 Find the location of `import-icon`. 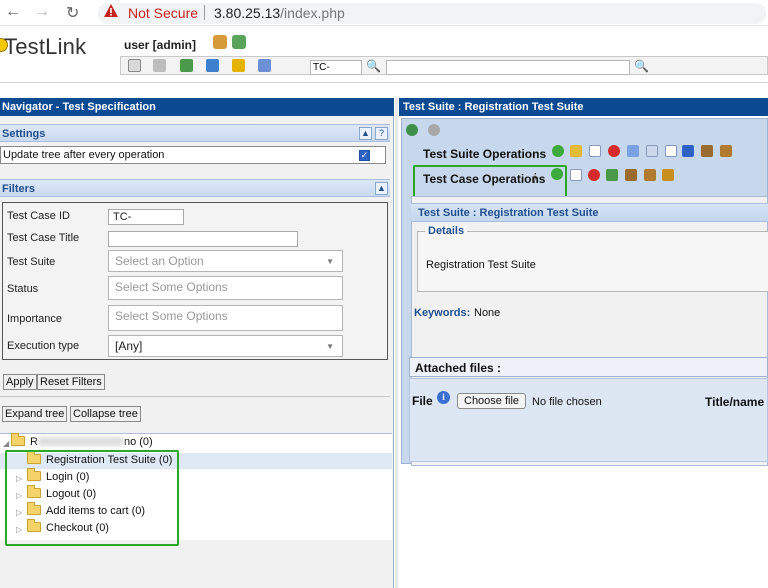

import-icon is located at coordinates (707, 151).